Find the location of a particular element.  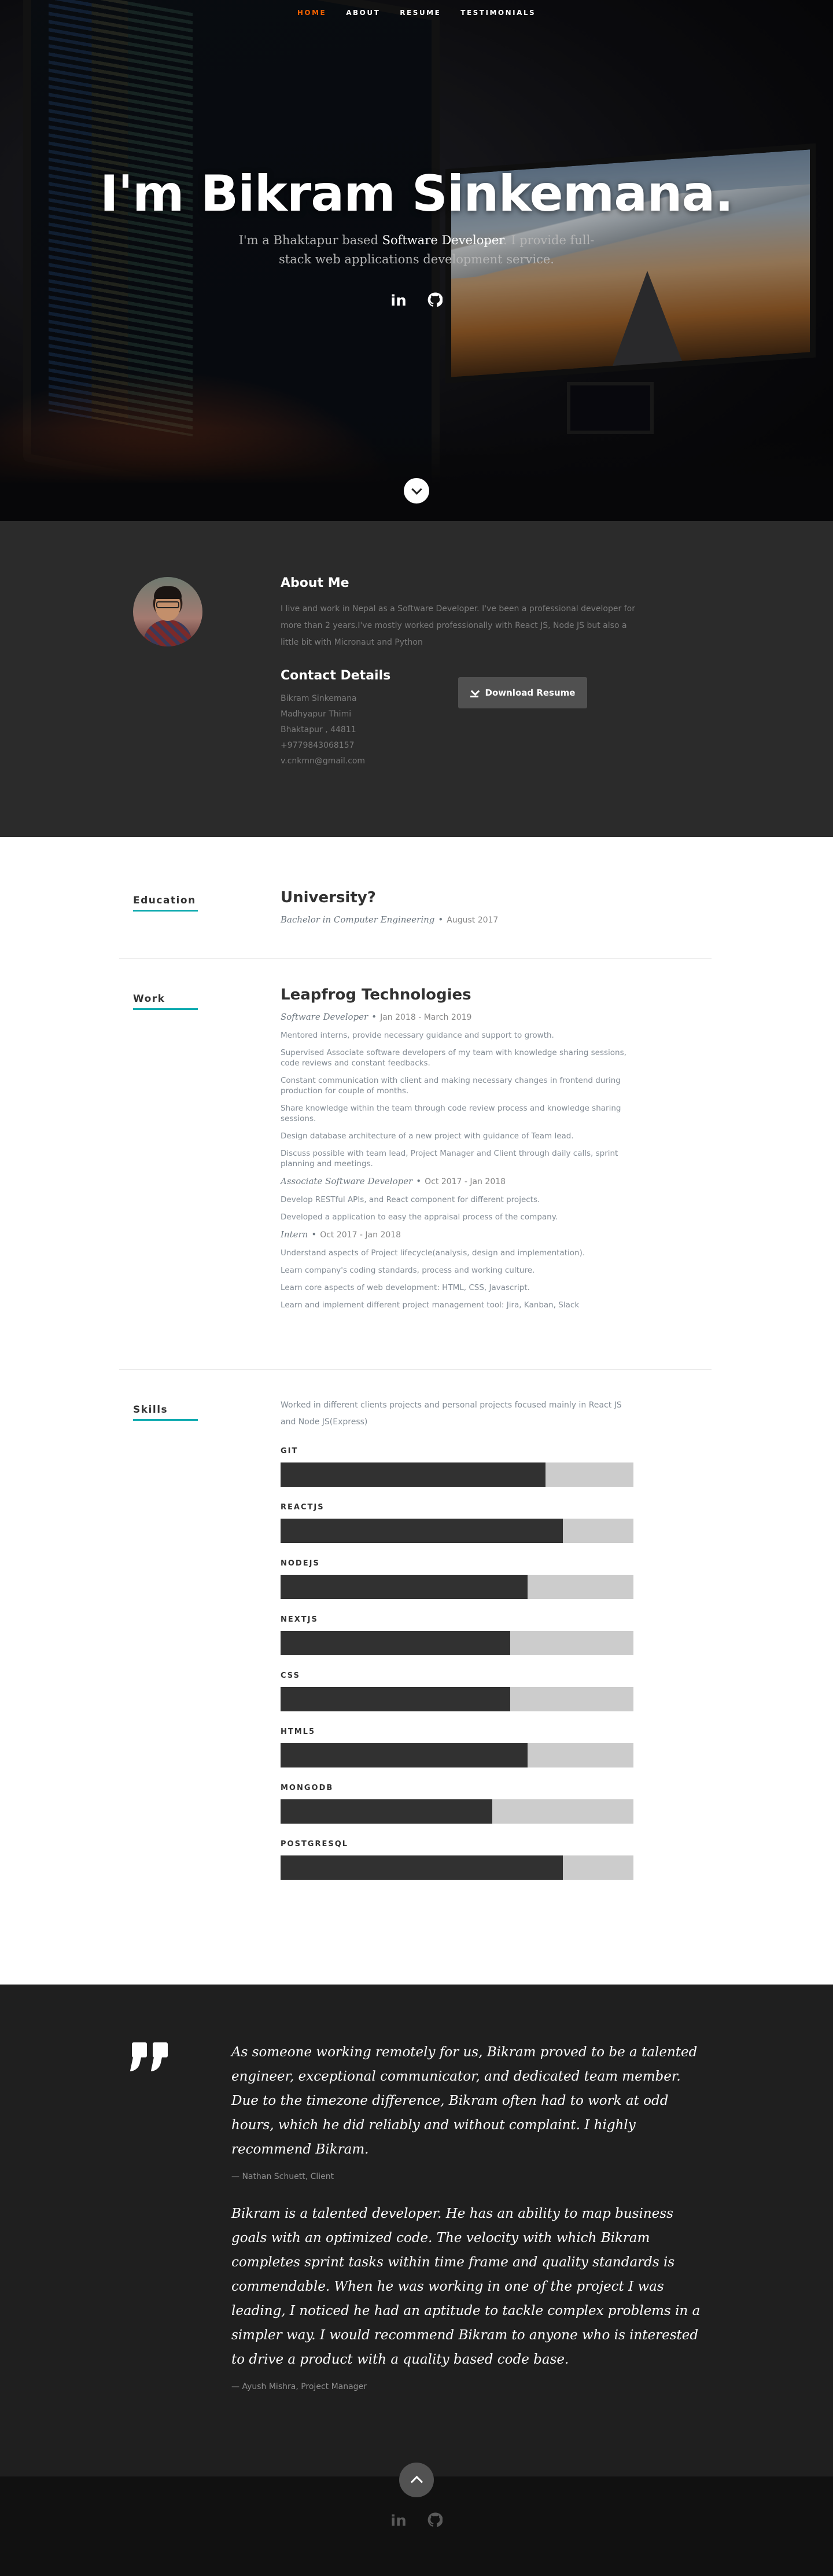

nav-resume-link: Resume is located at coordinates (420, 13).